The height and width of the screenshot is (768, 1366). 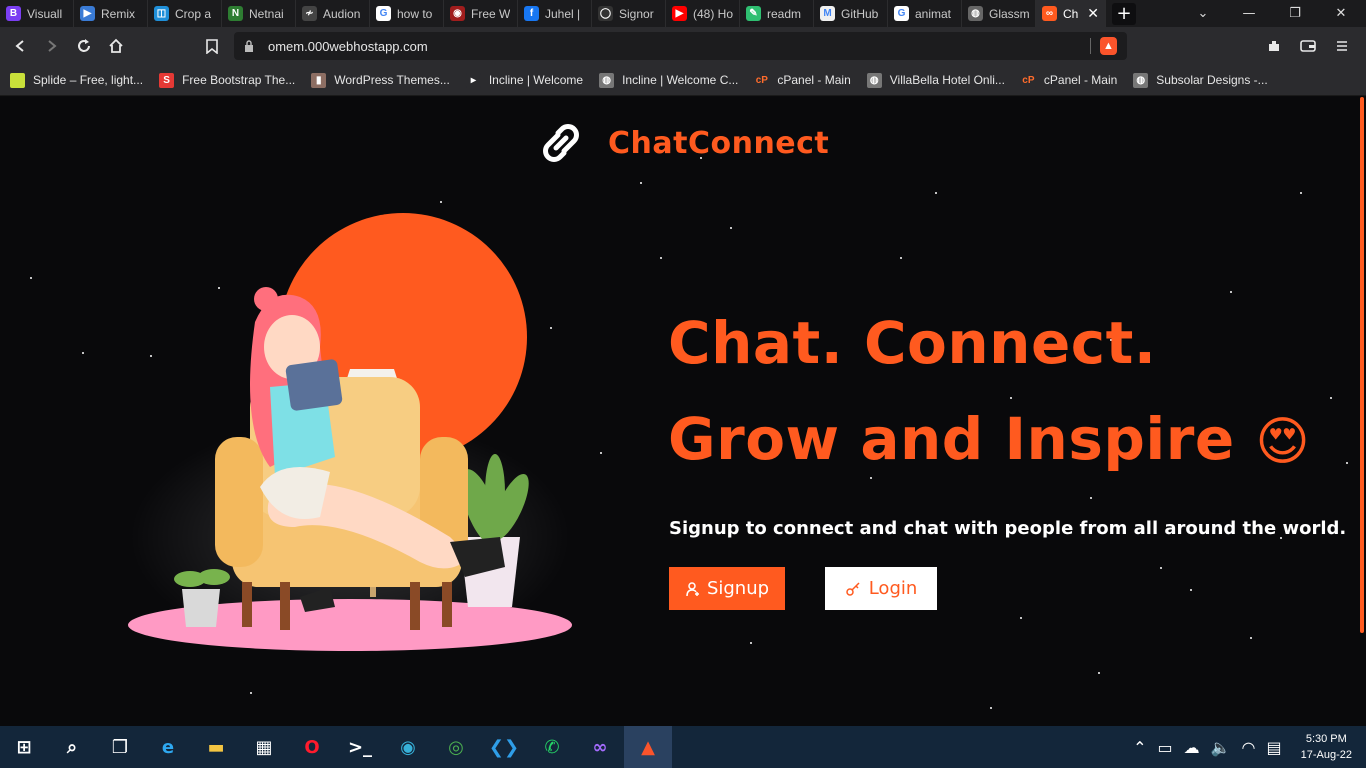 What do you see at coordinates (563, 13) in the screenshot?
I see `tab-title: Juhel |` at bounding box center [563, 13].